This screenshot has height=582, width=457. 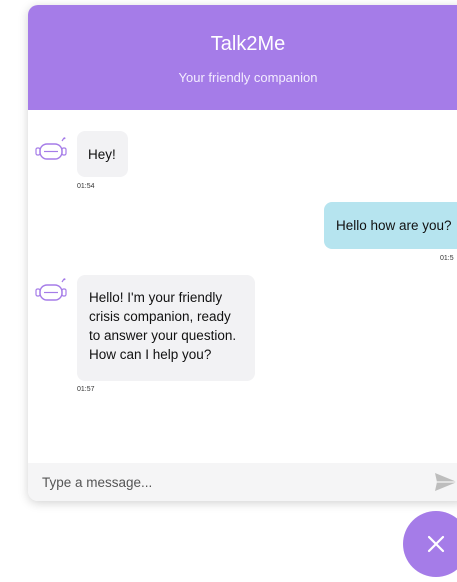 I want to click on message-text: Hello how are you?, so click(x=394, y=225).